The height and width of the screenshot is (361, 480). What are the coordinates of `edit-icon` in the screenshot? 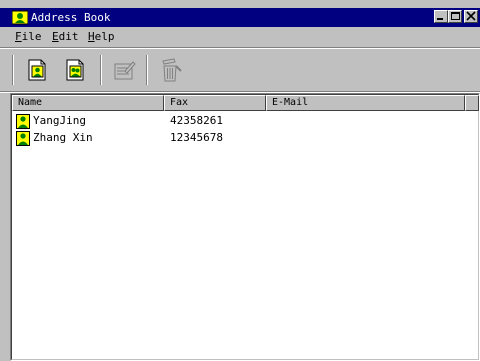 It's located at (125, 70).